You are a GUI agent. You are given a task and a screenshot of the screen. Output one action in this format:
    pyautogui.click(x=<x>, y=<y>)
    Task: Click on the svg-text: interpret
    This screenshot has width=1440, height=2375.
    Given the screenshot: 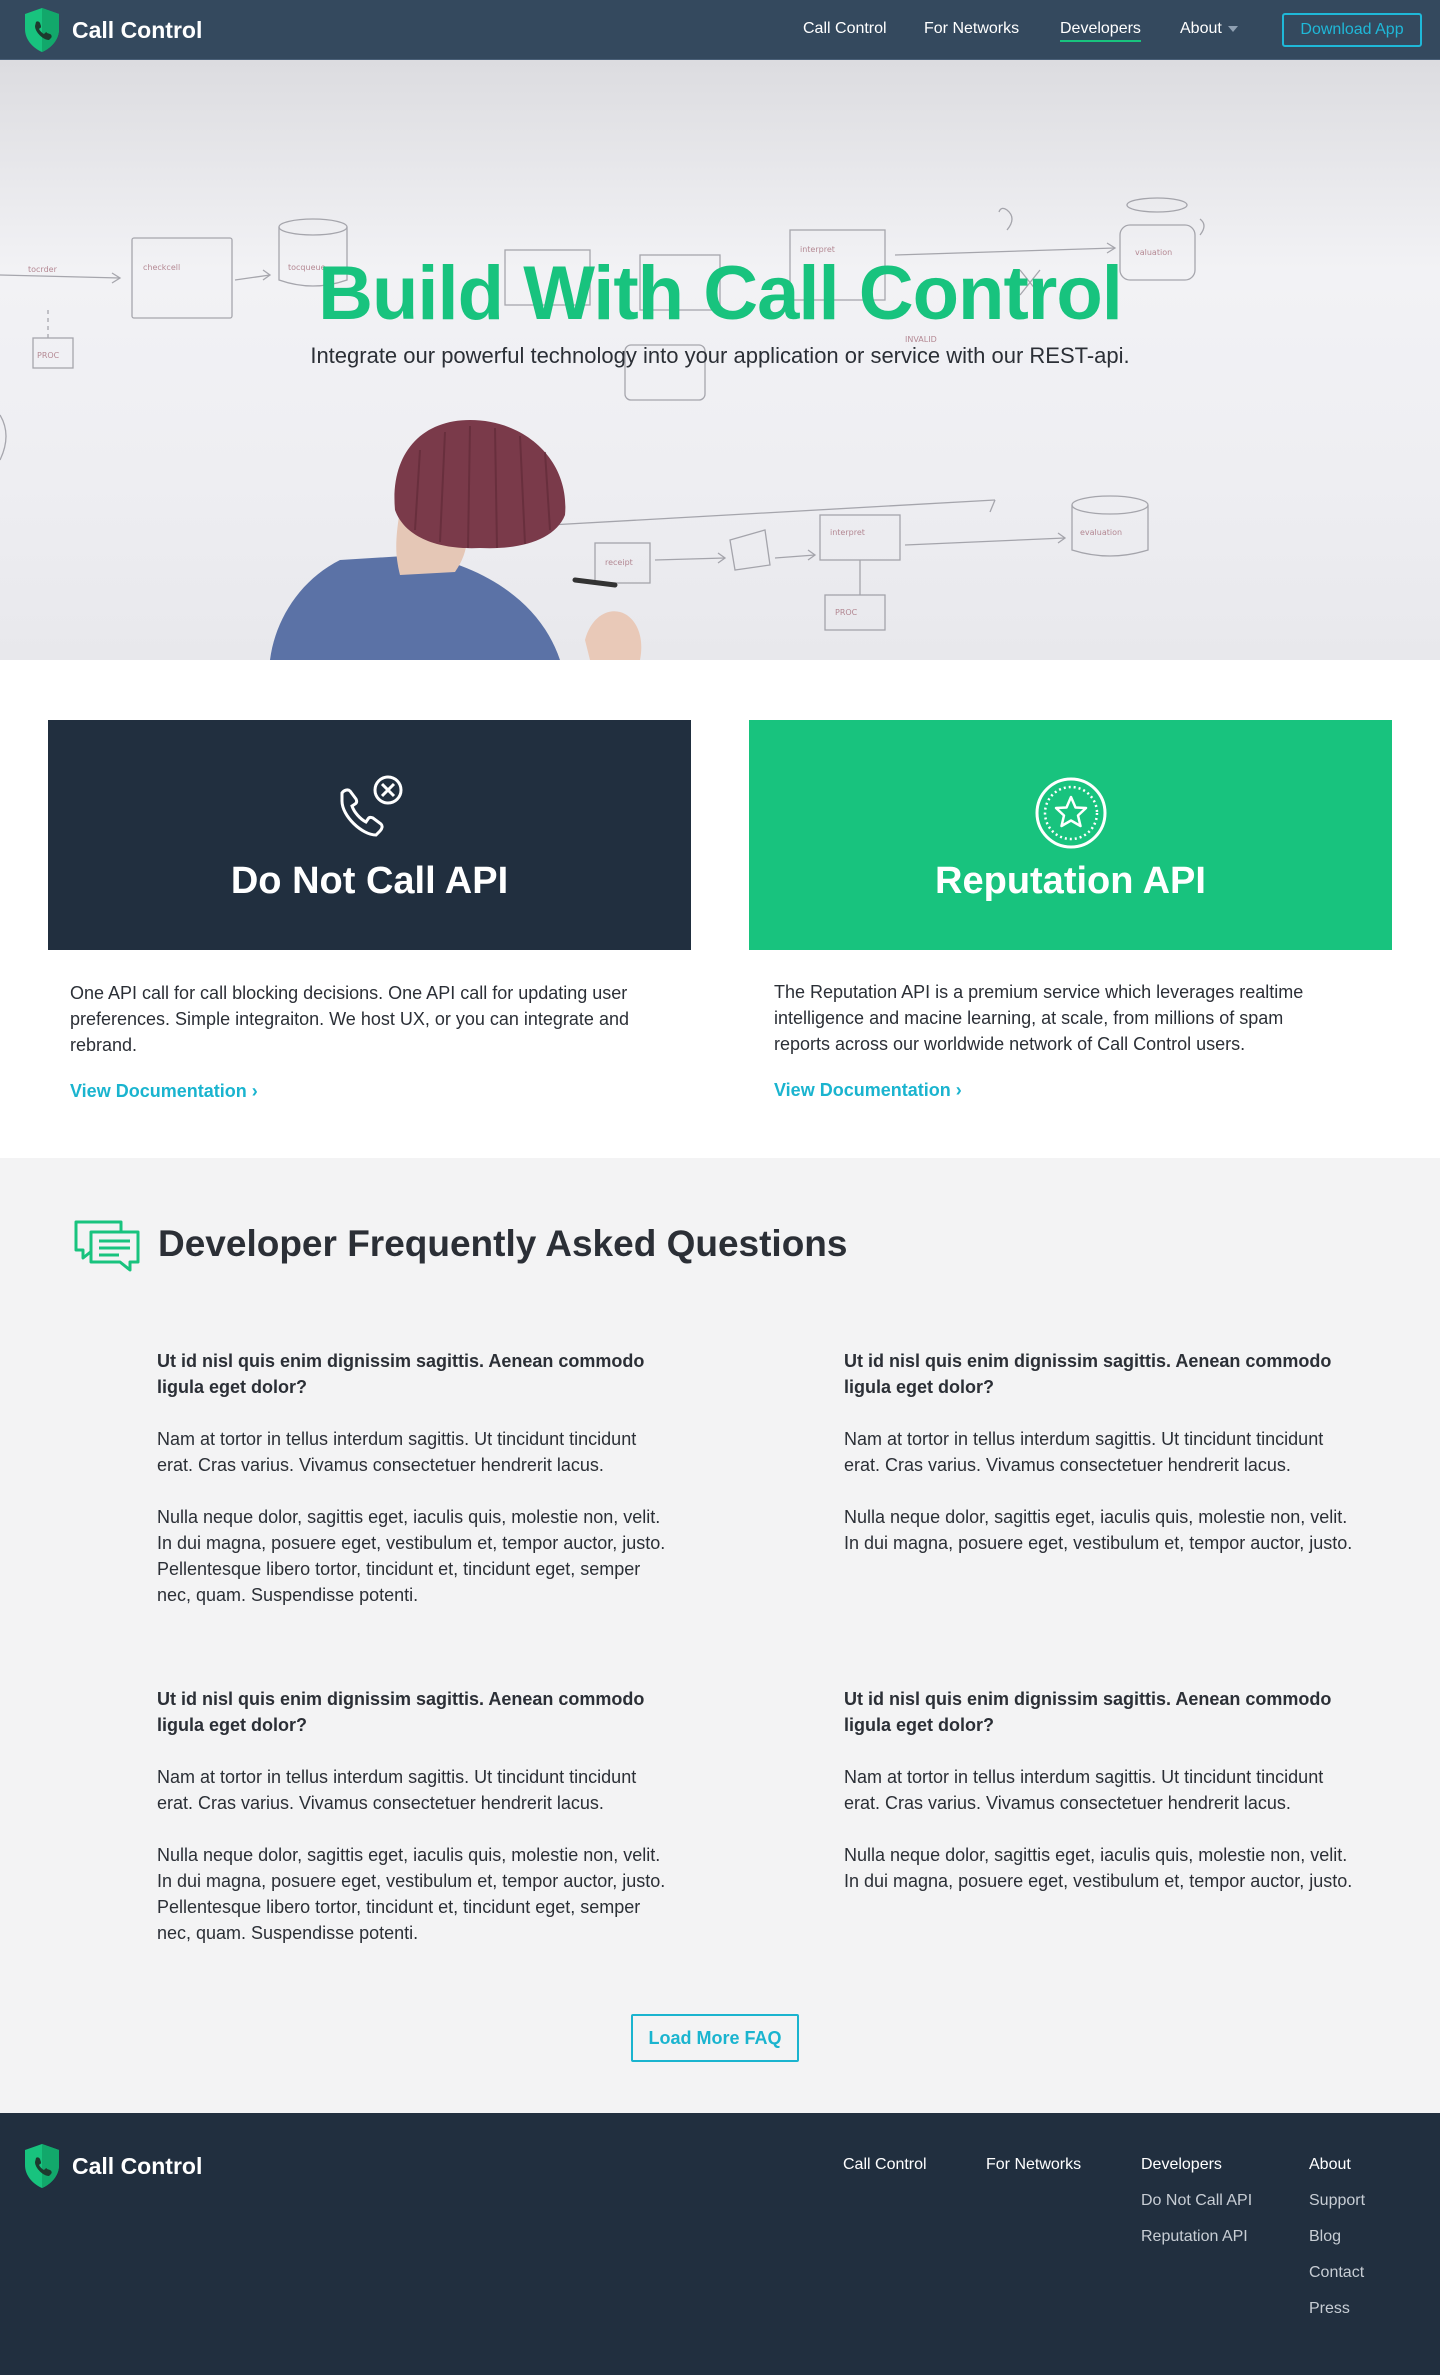 What is the action you would take?
    pyautogui.click(x=847, y=532)
    